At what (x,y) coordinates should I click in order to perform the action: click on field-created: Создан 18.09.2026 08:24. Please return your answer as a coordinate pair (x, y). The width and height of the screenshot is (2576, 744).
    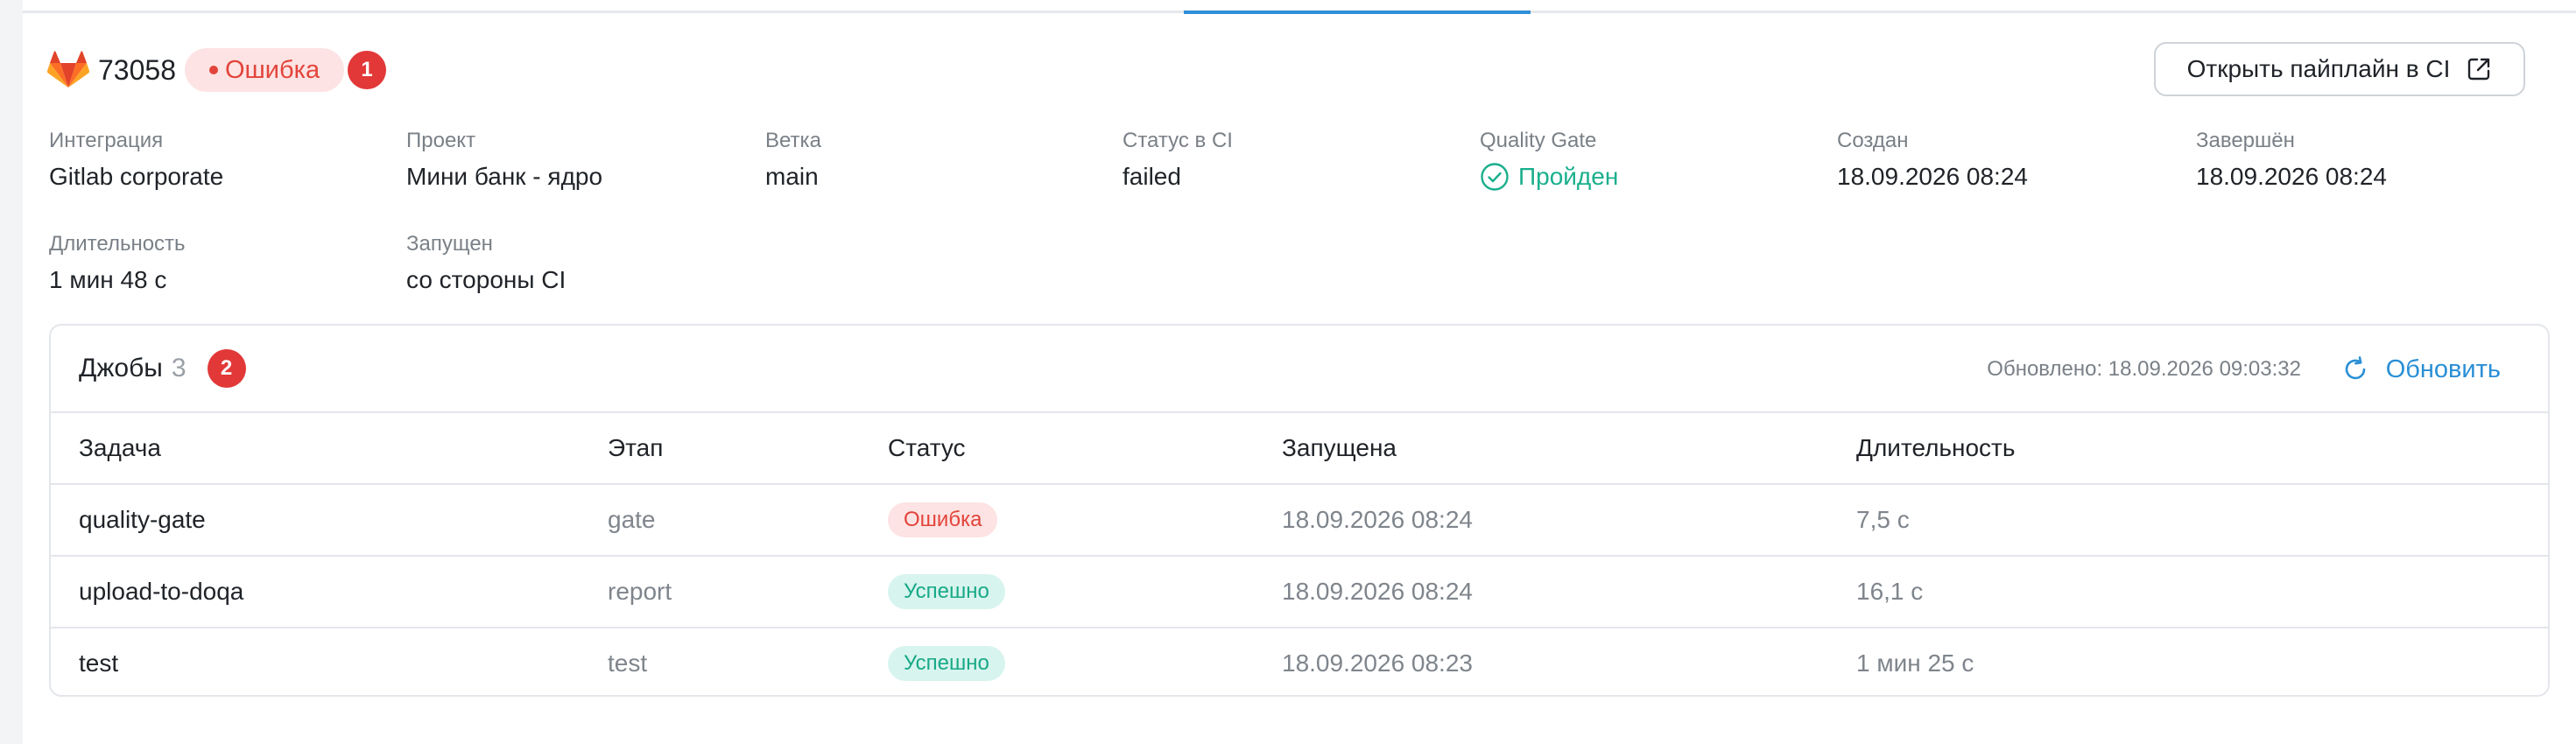
    Looking at the image, I should click on (1932, 160).